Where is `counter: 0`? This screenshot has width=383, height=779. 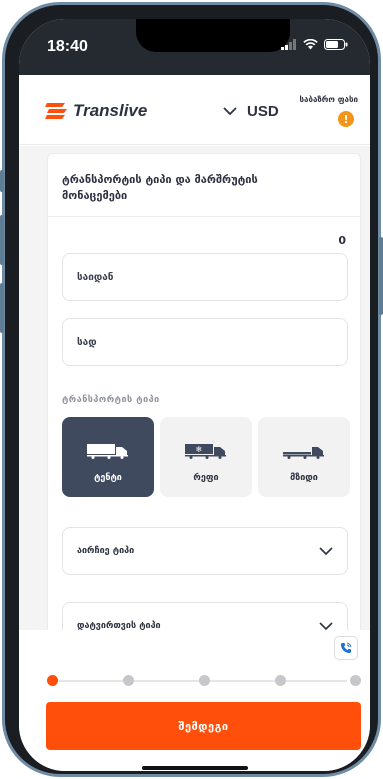 counter: 0 is located at coordinates (342, 240).